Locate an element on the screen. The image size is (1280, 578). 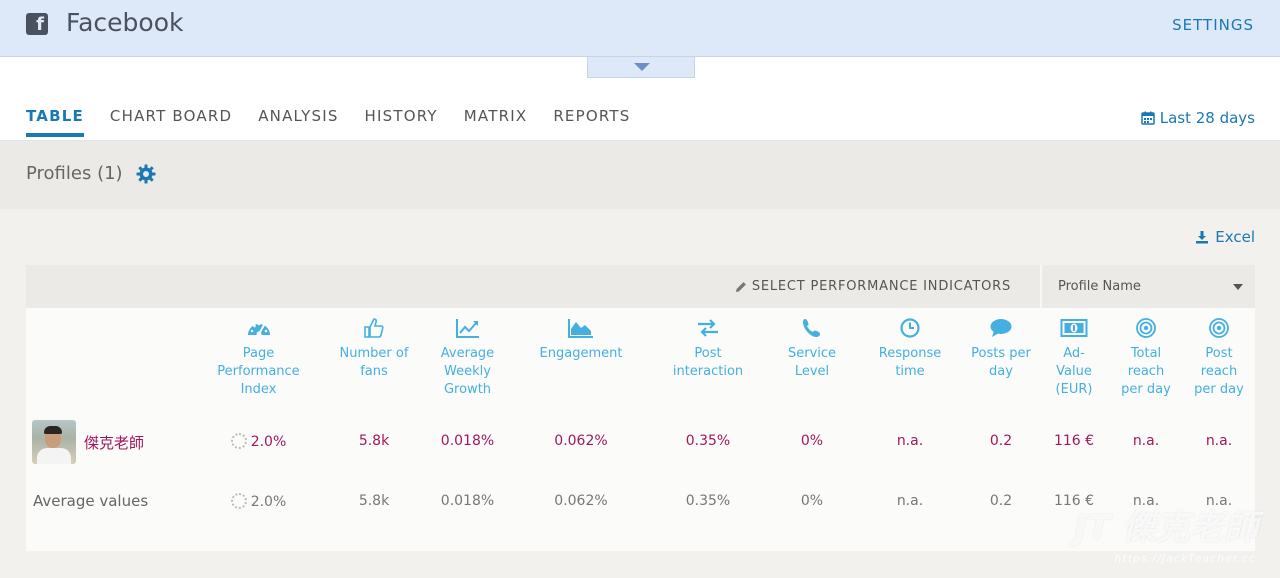
tab-analysis: ANALYSIS is located at coordinates (298, 122).